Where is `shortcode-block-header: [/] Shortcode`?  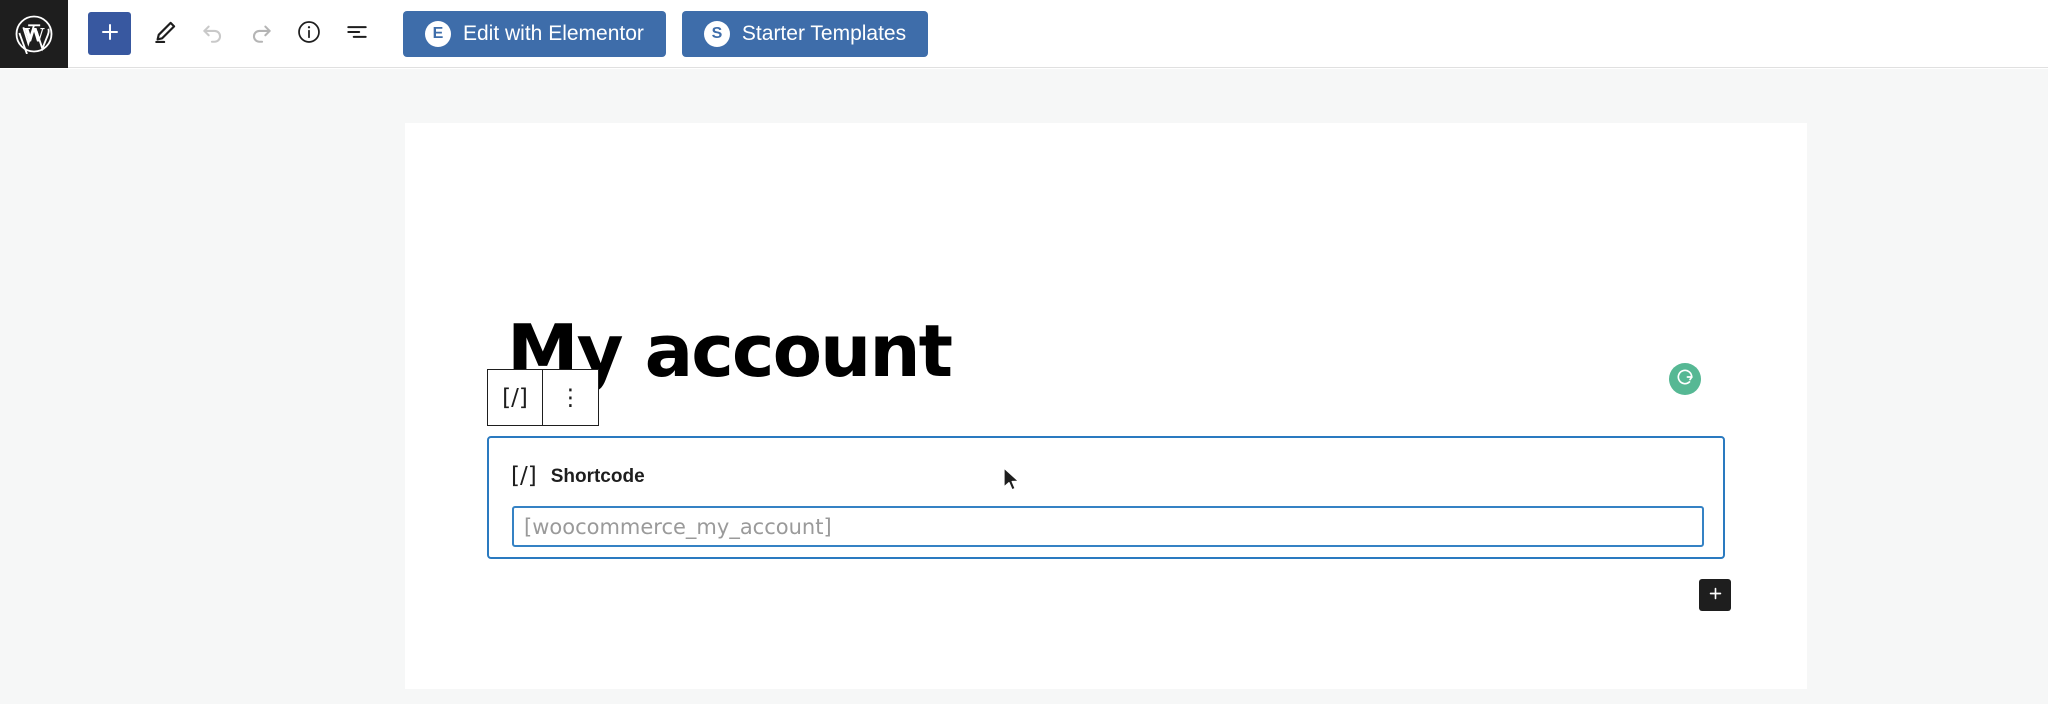
shortcode-block-header: [/] Shortcode is located at coordinates (1106, 465).